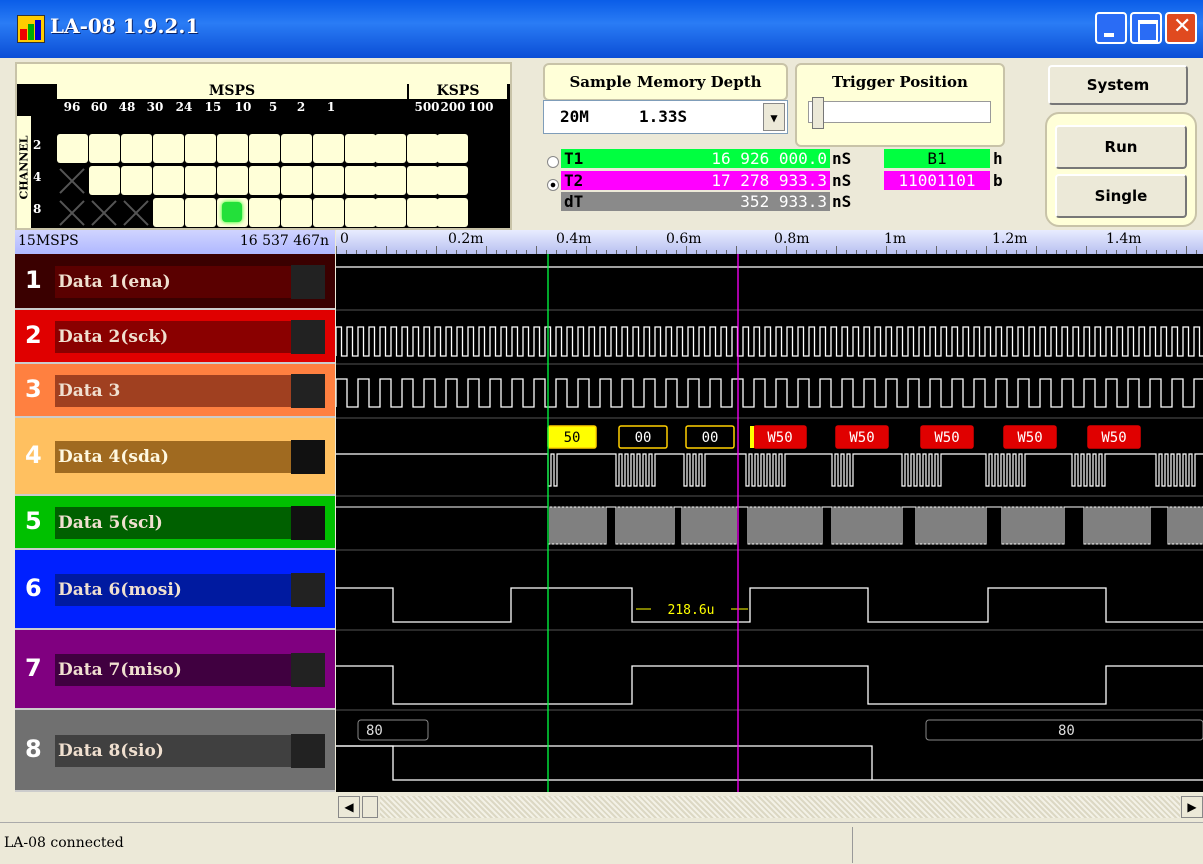  What do you see at coordinates (780, 807) in the screenshot?
I see `scroll-track` at bounding box center [780, 807].